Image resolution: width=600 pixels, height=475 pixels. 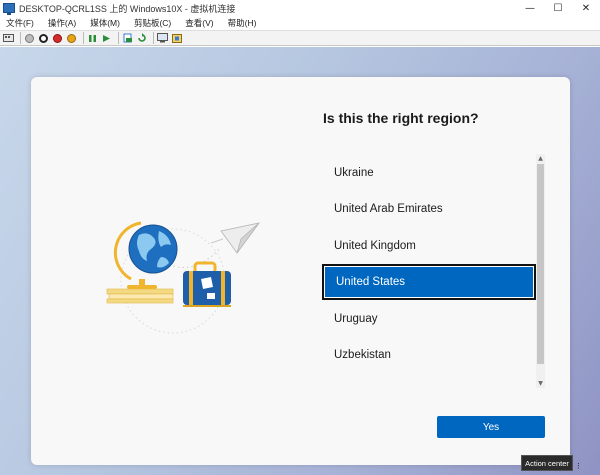 What do you see at coordinates (152, 23) in the screenshot?
I see `menu-clipboard: 剪贴板(C)` at bounding box center [152, 23].